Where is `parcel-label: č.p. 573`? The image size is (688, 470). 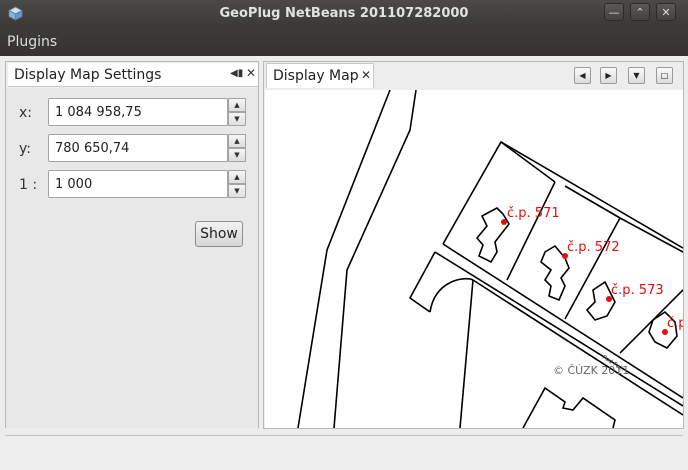
parcel-label: č.p. 573 is located at coordinates (637, 290).